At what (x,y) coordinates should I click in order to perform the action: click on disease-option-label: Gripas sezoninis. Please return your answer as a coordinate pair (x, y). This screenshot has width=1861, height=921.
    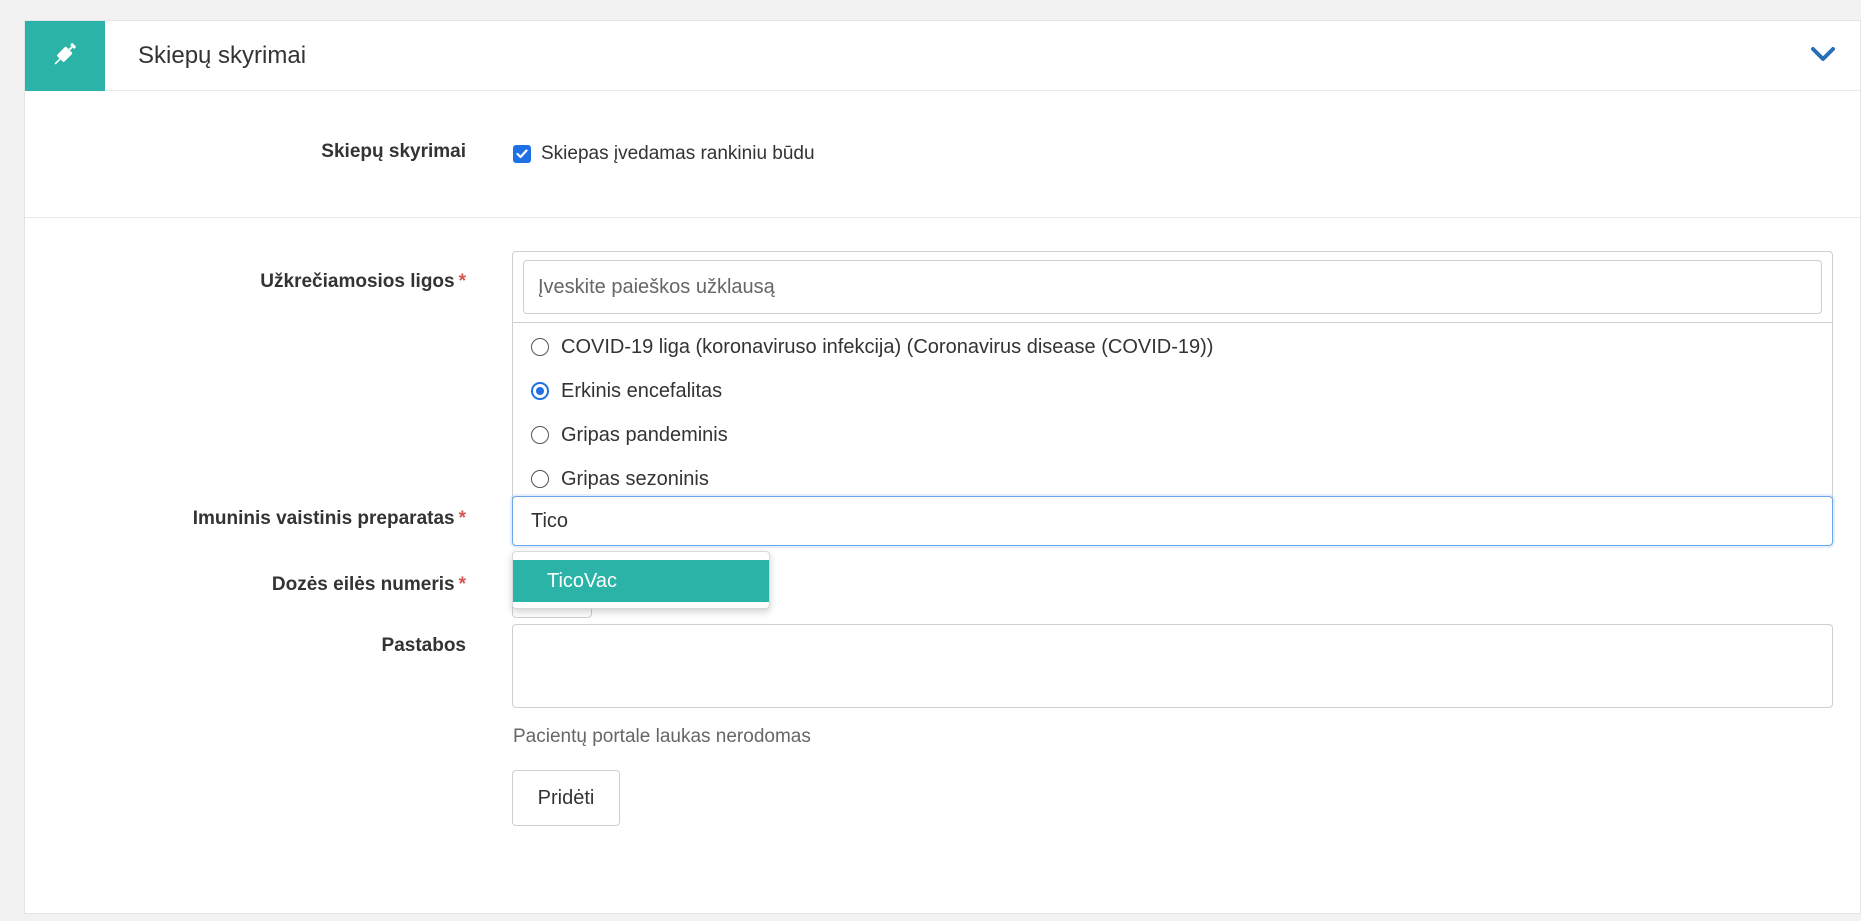
    Looking at the image, I should click on (635, 478).